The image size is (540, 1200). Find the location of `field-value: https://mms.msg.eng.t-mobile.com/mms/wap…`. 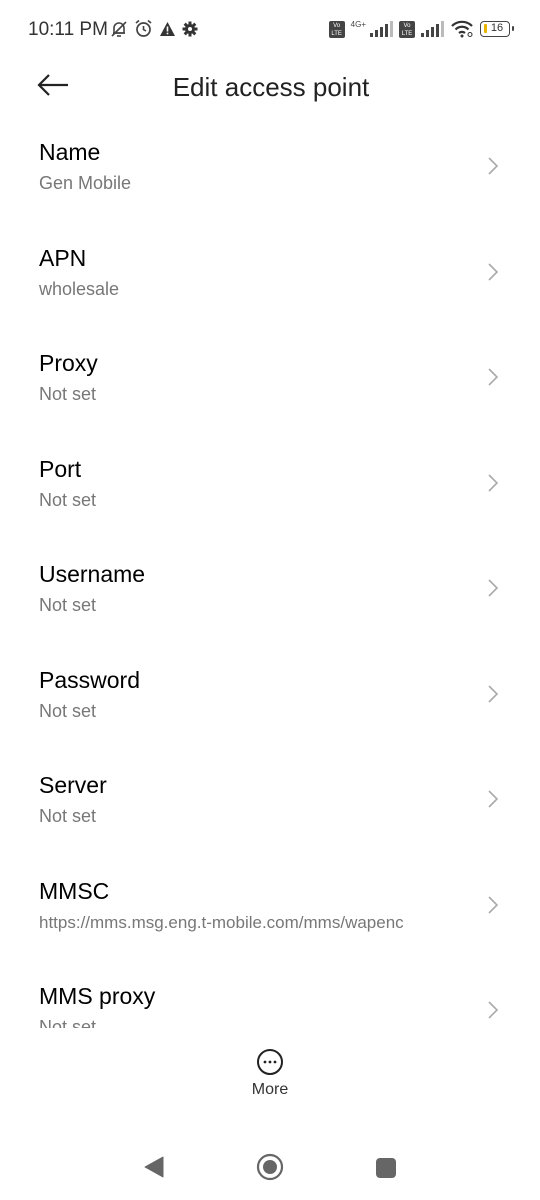

field-value: https://mms.msg.eng.t-mobile.com/mms/wap… is located at coordinates (221, 922).